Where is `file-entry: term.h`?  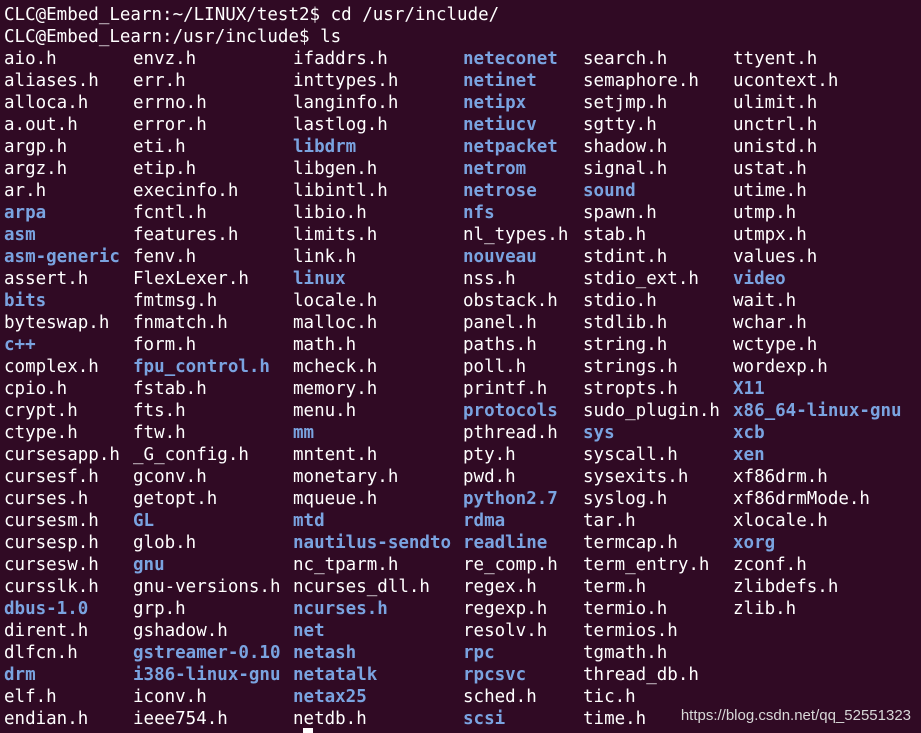 file-entry: term.h is located at coordinates (615, 587).